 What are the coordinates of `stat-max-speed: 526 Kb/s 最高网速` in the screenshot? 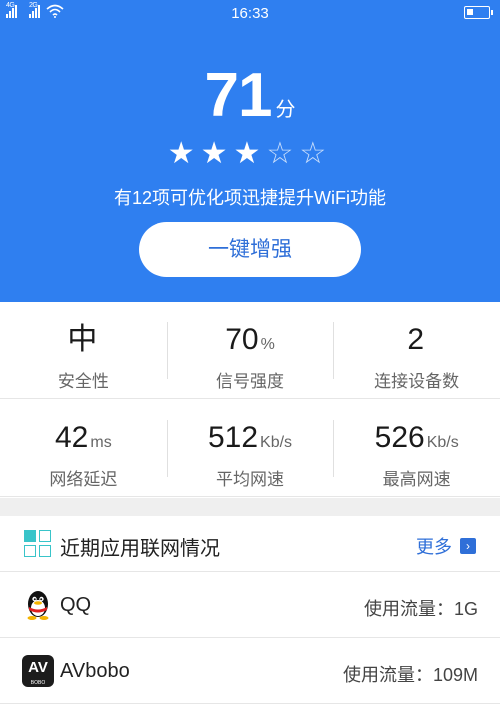 It's located at (416, 448).